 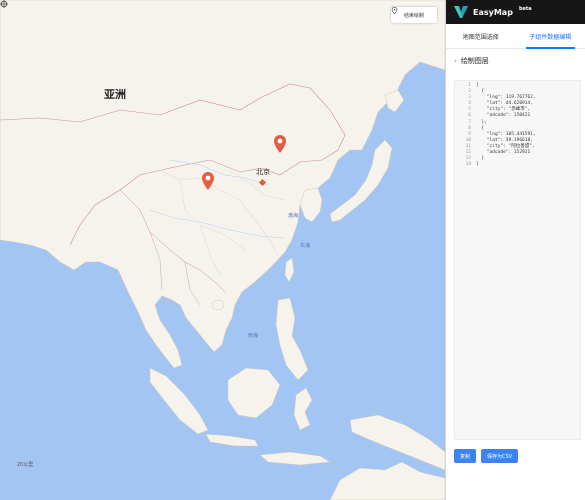 What do you see at coordinates (500, 456) in the screenshot?
I see `save-csv-button: 保存为CSV` at bounding box center [500, 456].